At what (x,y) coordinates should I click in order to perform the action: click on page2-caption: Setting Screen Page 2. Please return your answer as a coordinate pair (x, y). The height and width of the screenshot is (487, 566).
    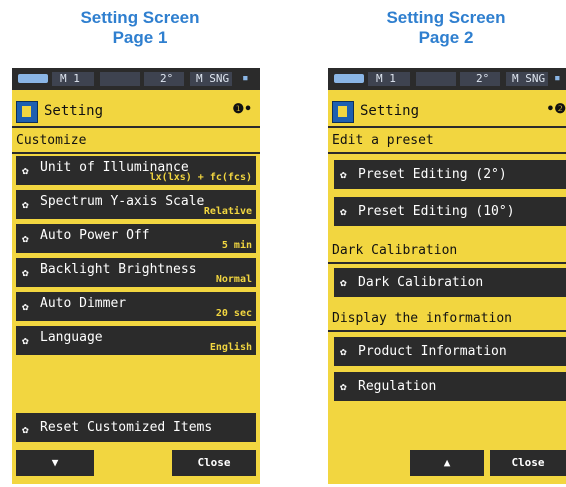
    Looking at the image, I should click on (446, 28).